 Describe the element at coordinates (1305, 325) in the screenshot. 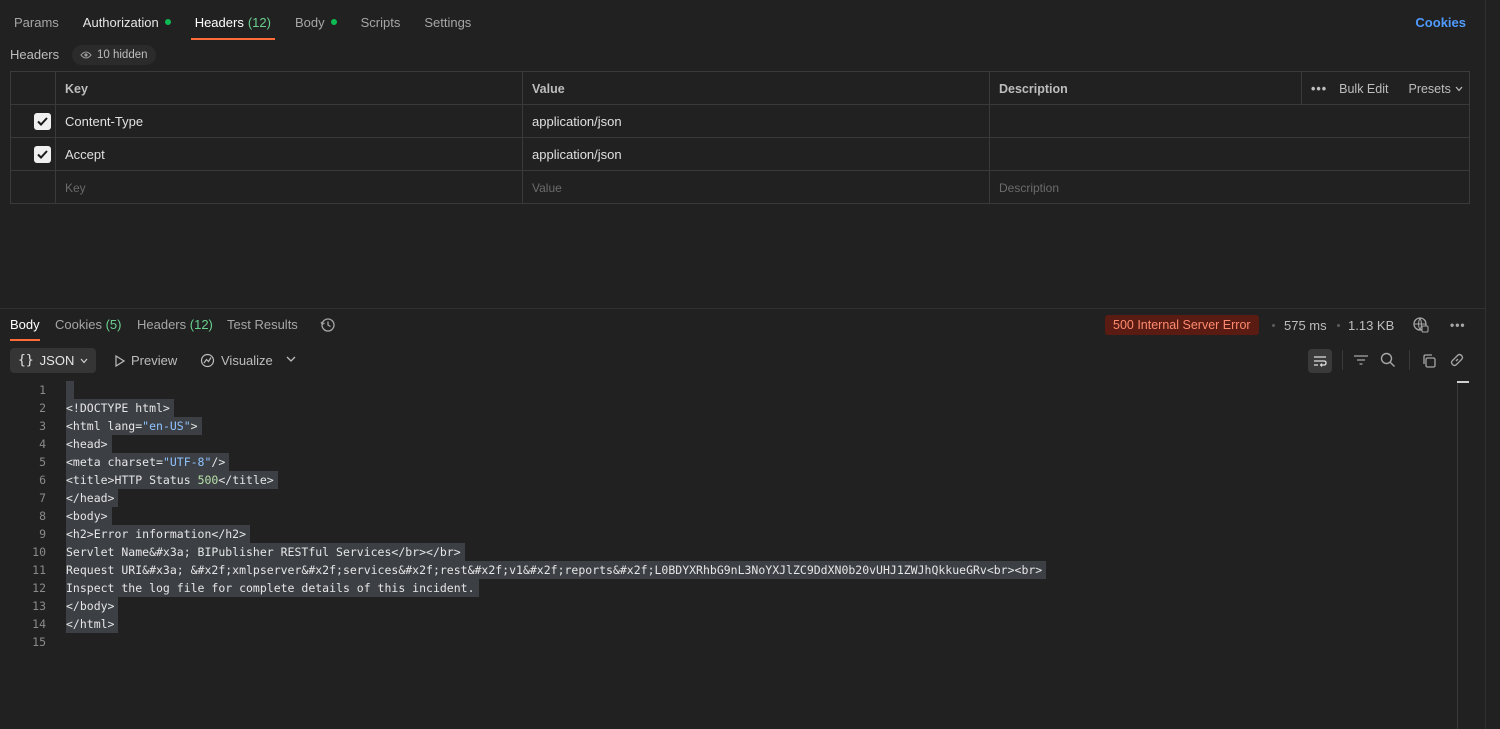

I see `response-time: 575 ms` at that location.